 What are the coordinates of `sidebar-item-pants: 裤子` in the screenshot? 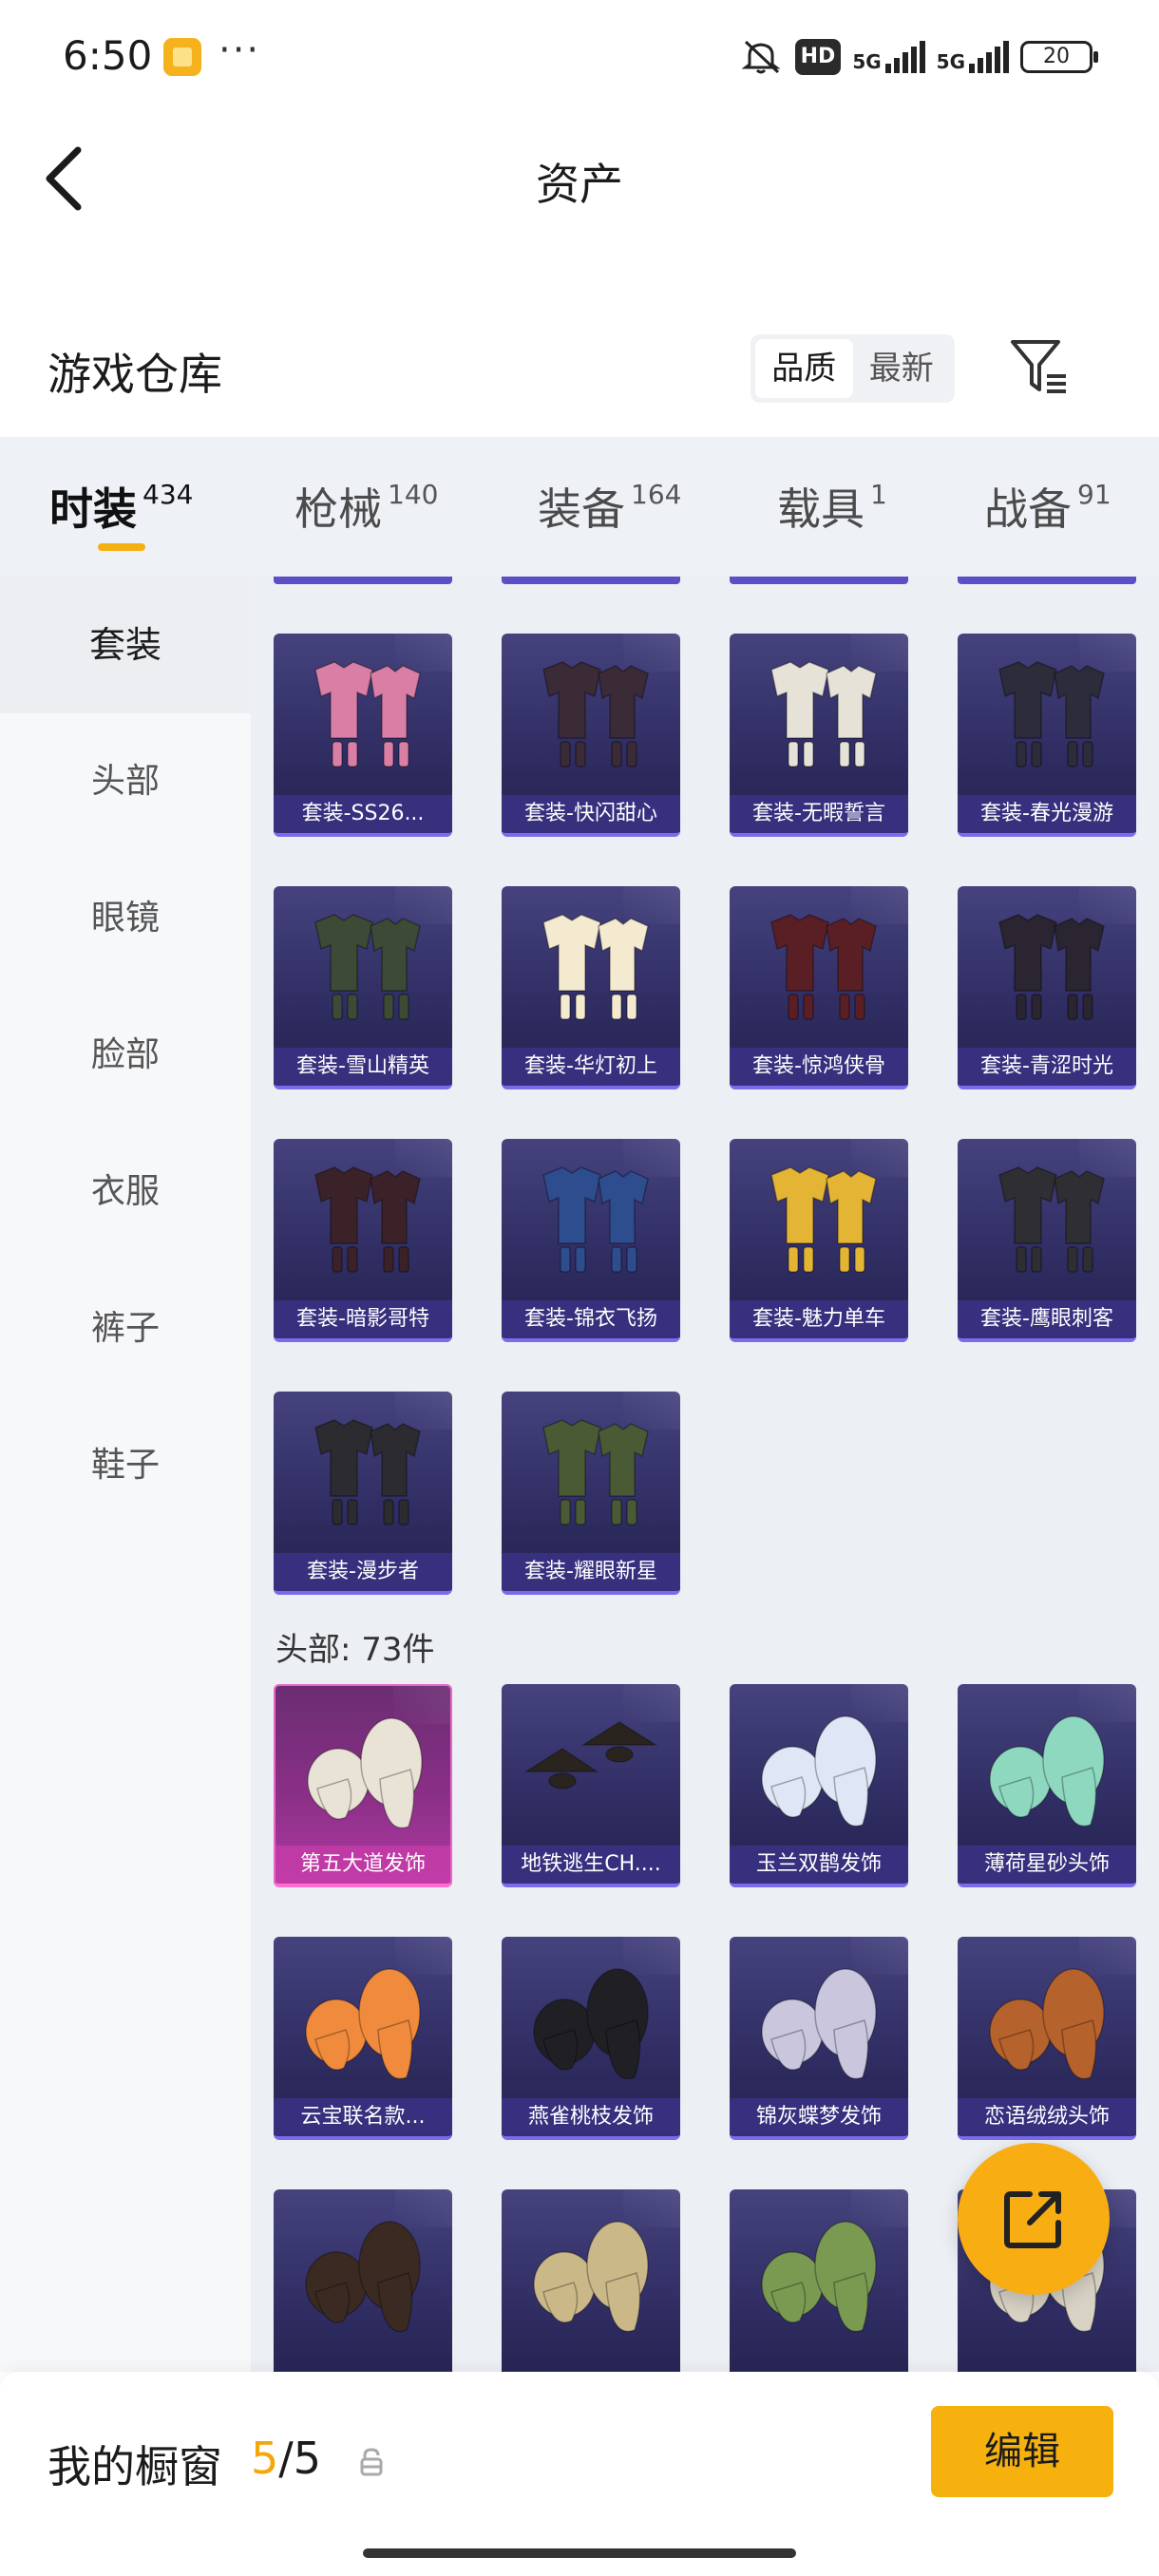 It's located at (125, 1328).